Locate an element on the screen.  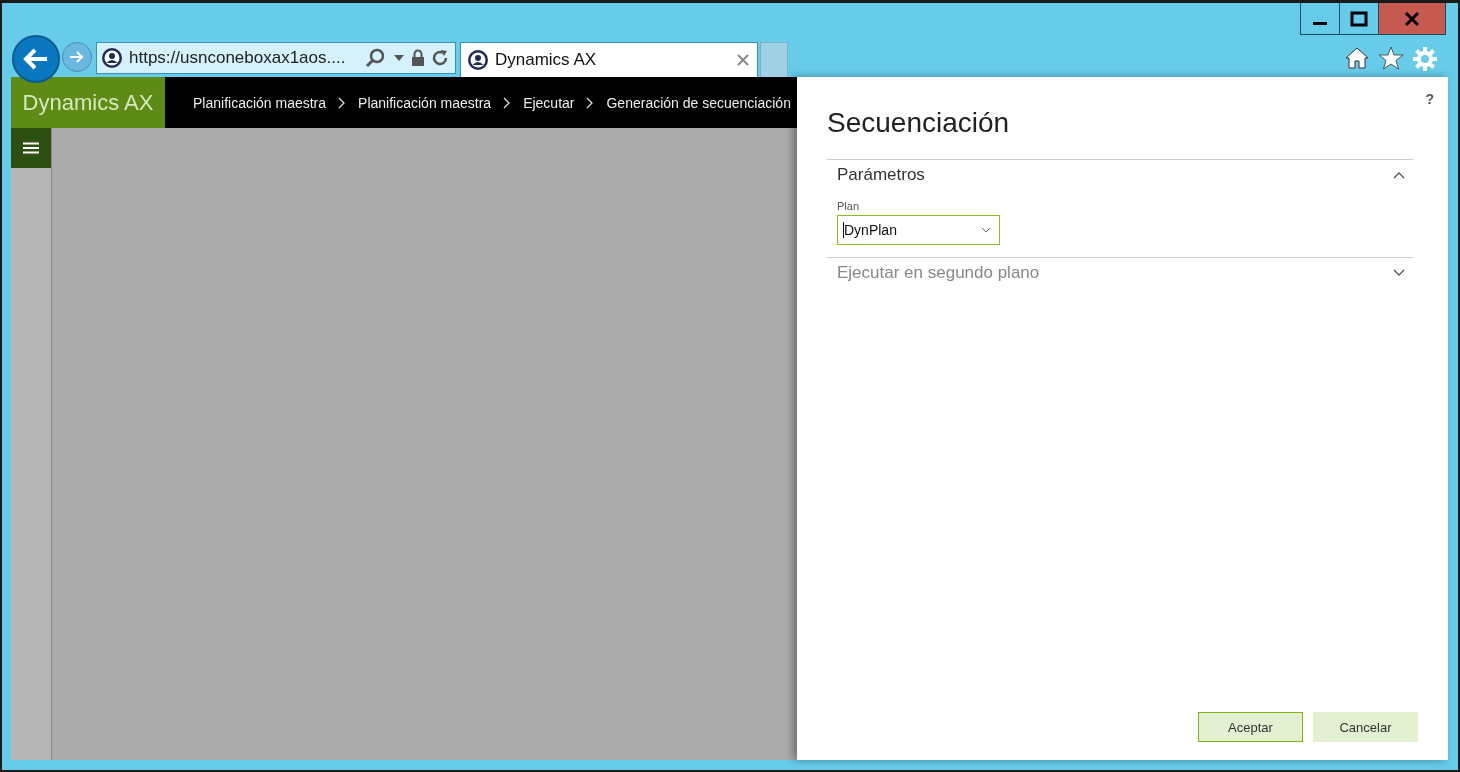
arrow-right-icon is located at coordinates (77, 57).